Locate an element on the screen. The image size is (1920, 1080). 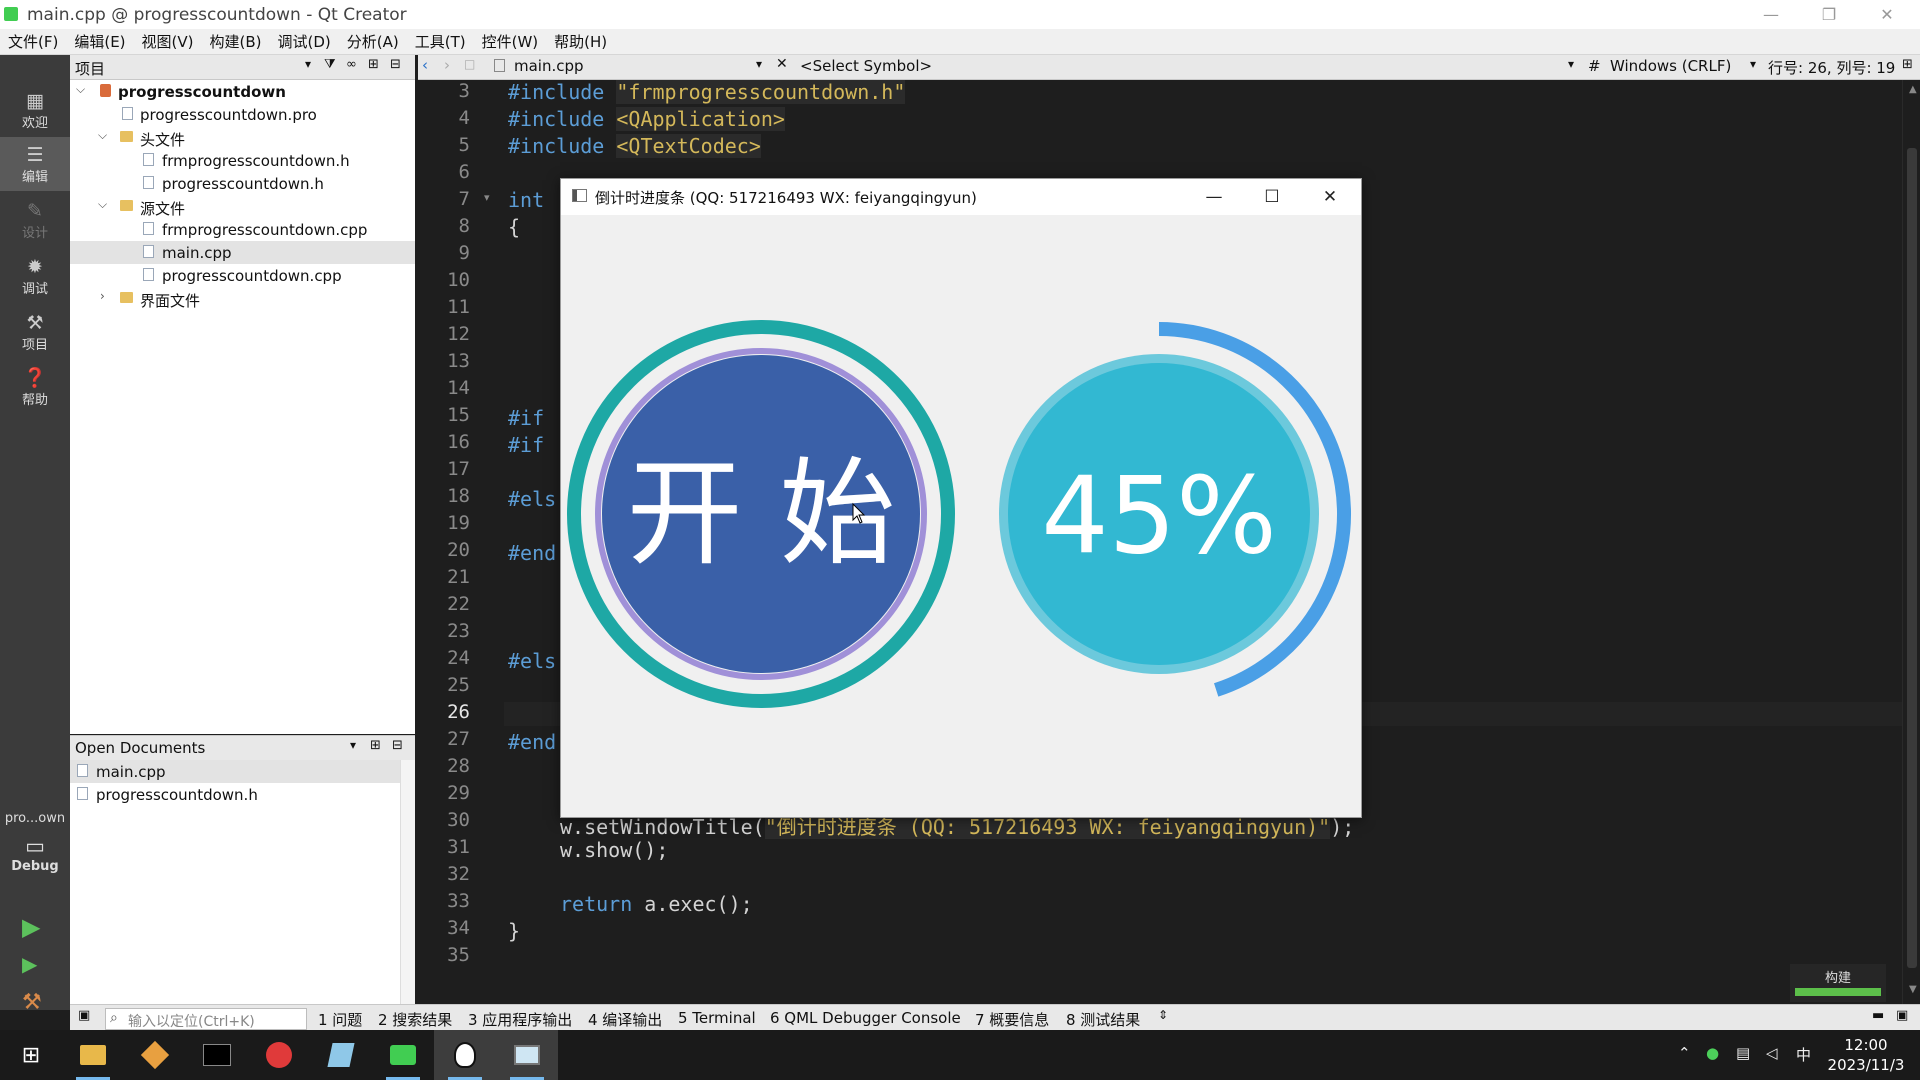
taskbar-music is located at coordinates (279, 1055).